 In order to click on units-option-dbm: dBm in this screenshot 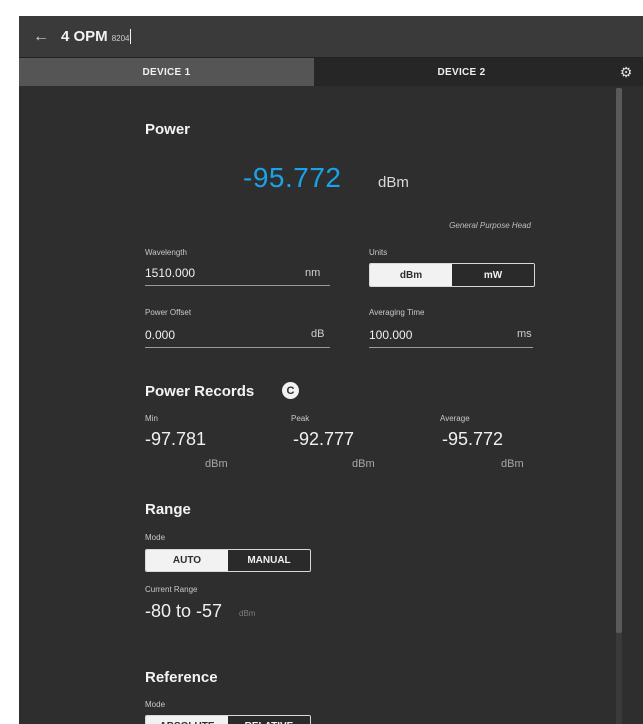, I will do `click(411, 275)`.